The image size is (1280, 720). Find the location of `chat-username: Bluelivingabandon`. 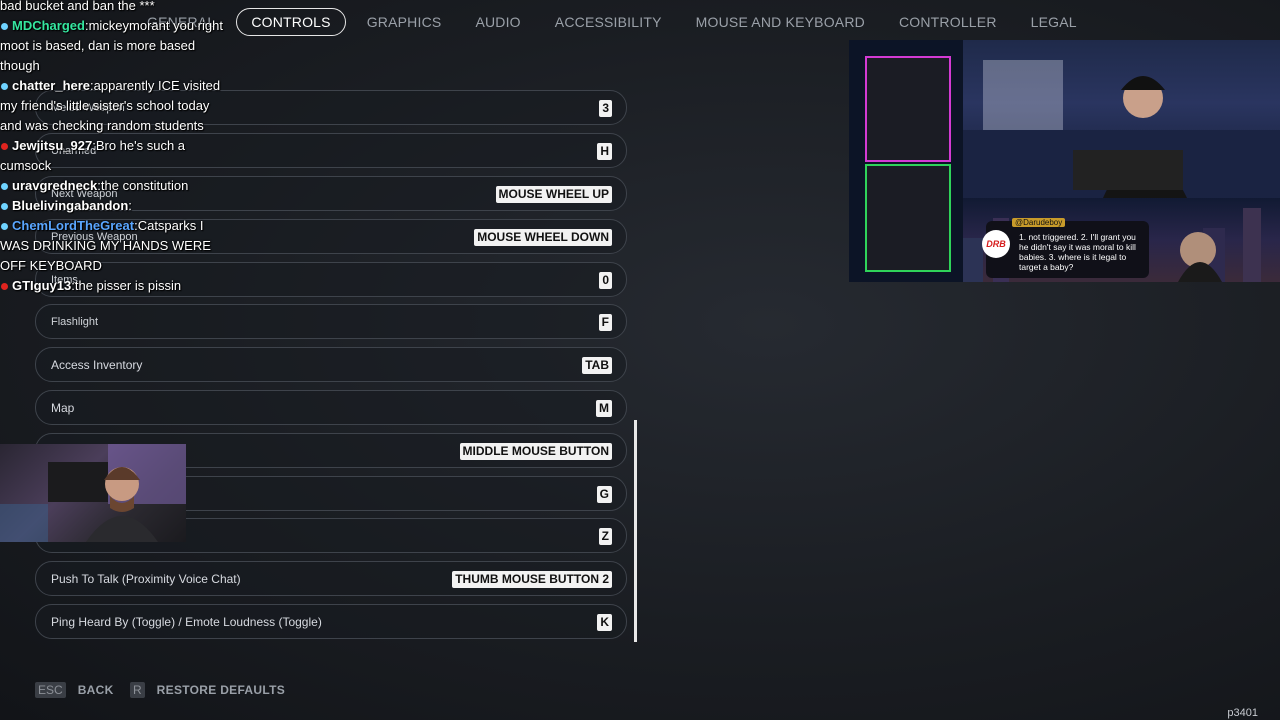

chat-username: Bluelivingabandon is located at coordinates (70, 205).